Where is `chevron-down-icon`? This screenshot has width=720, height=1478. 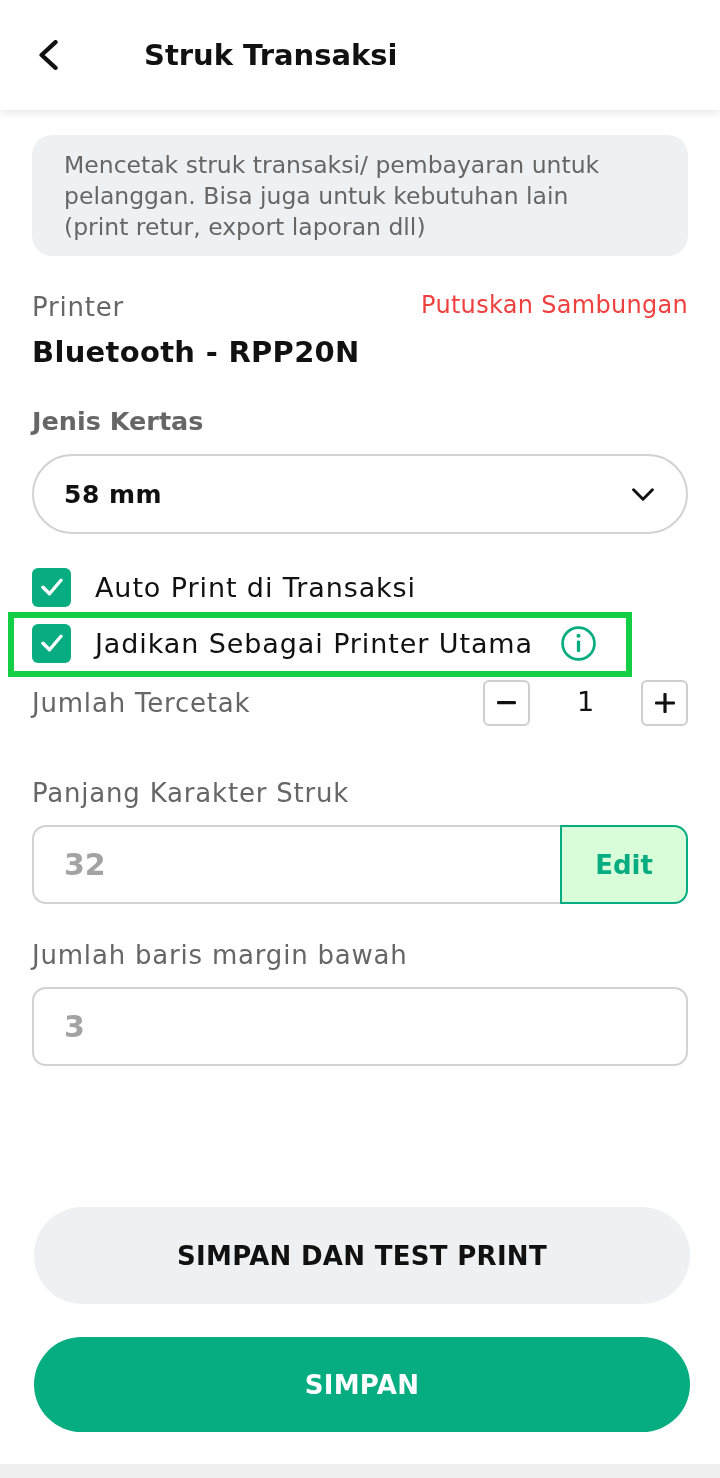 chevron-down-icon is located at coordinates (643, 494).